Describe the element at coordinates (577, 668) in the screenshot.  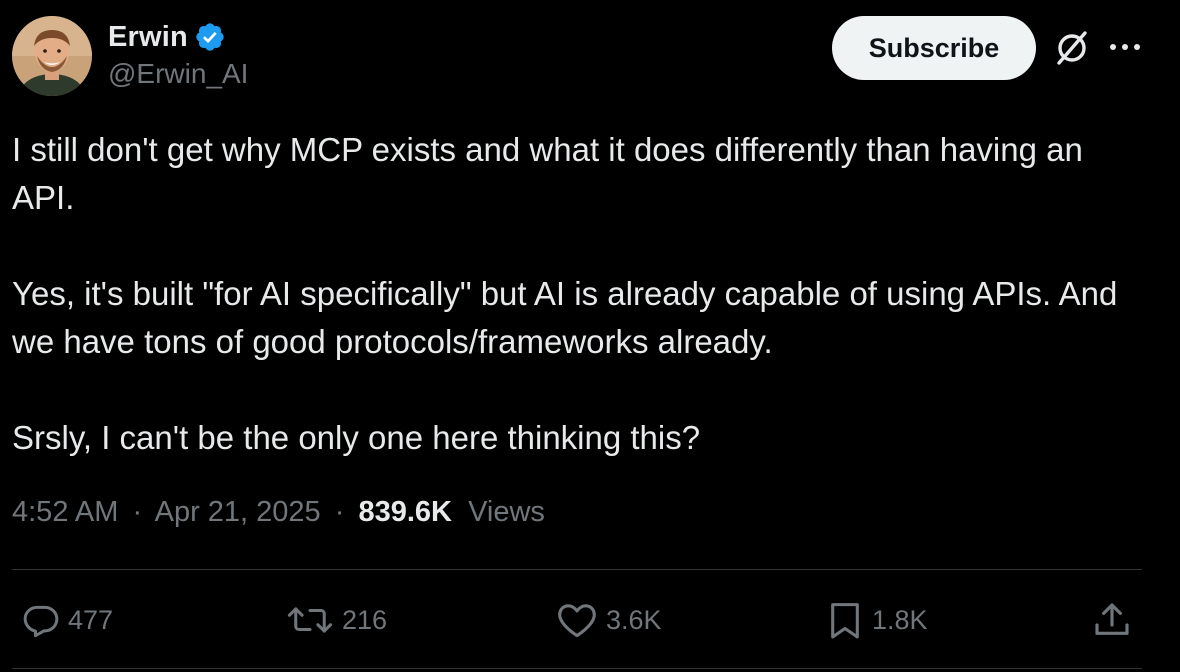
I see `bottom-divider` at that location.